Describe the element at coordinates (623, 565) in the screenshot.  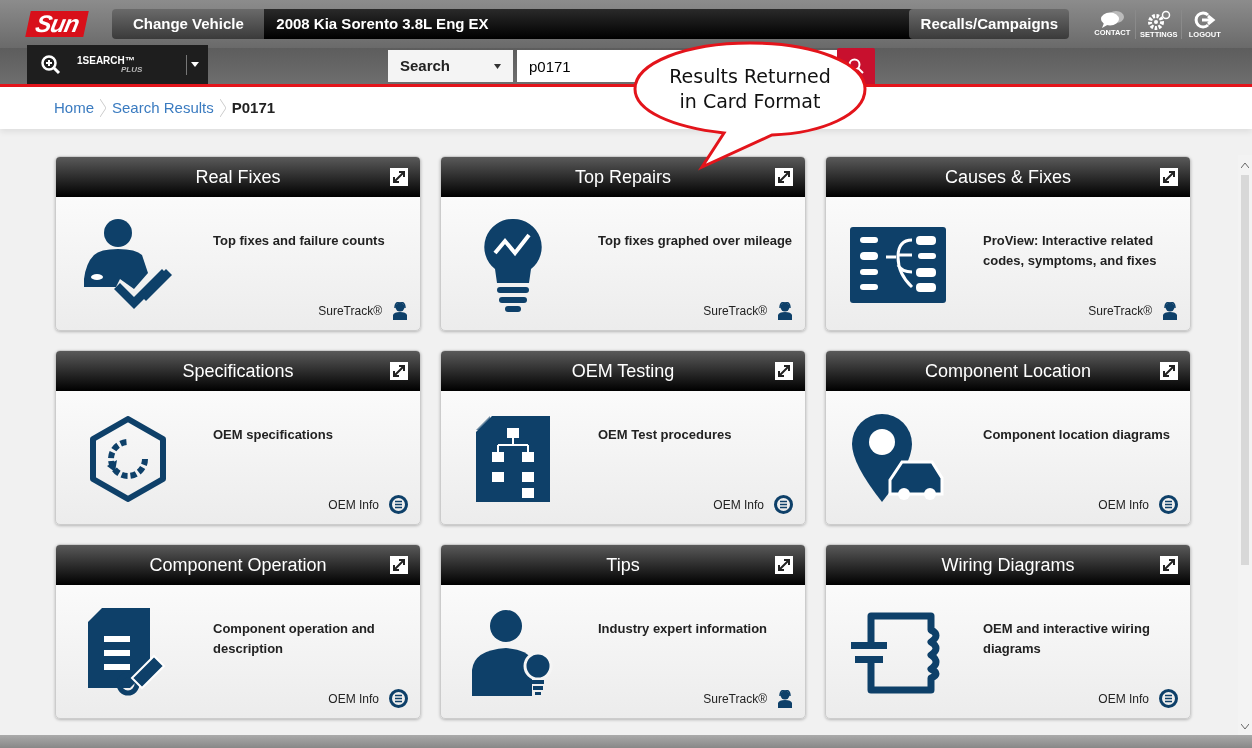
I see `card-title: Tips` at that location.